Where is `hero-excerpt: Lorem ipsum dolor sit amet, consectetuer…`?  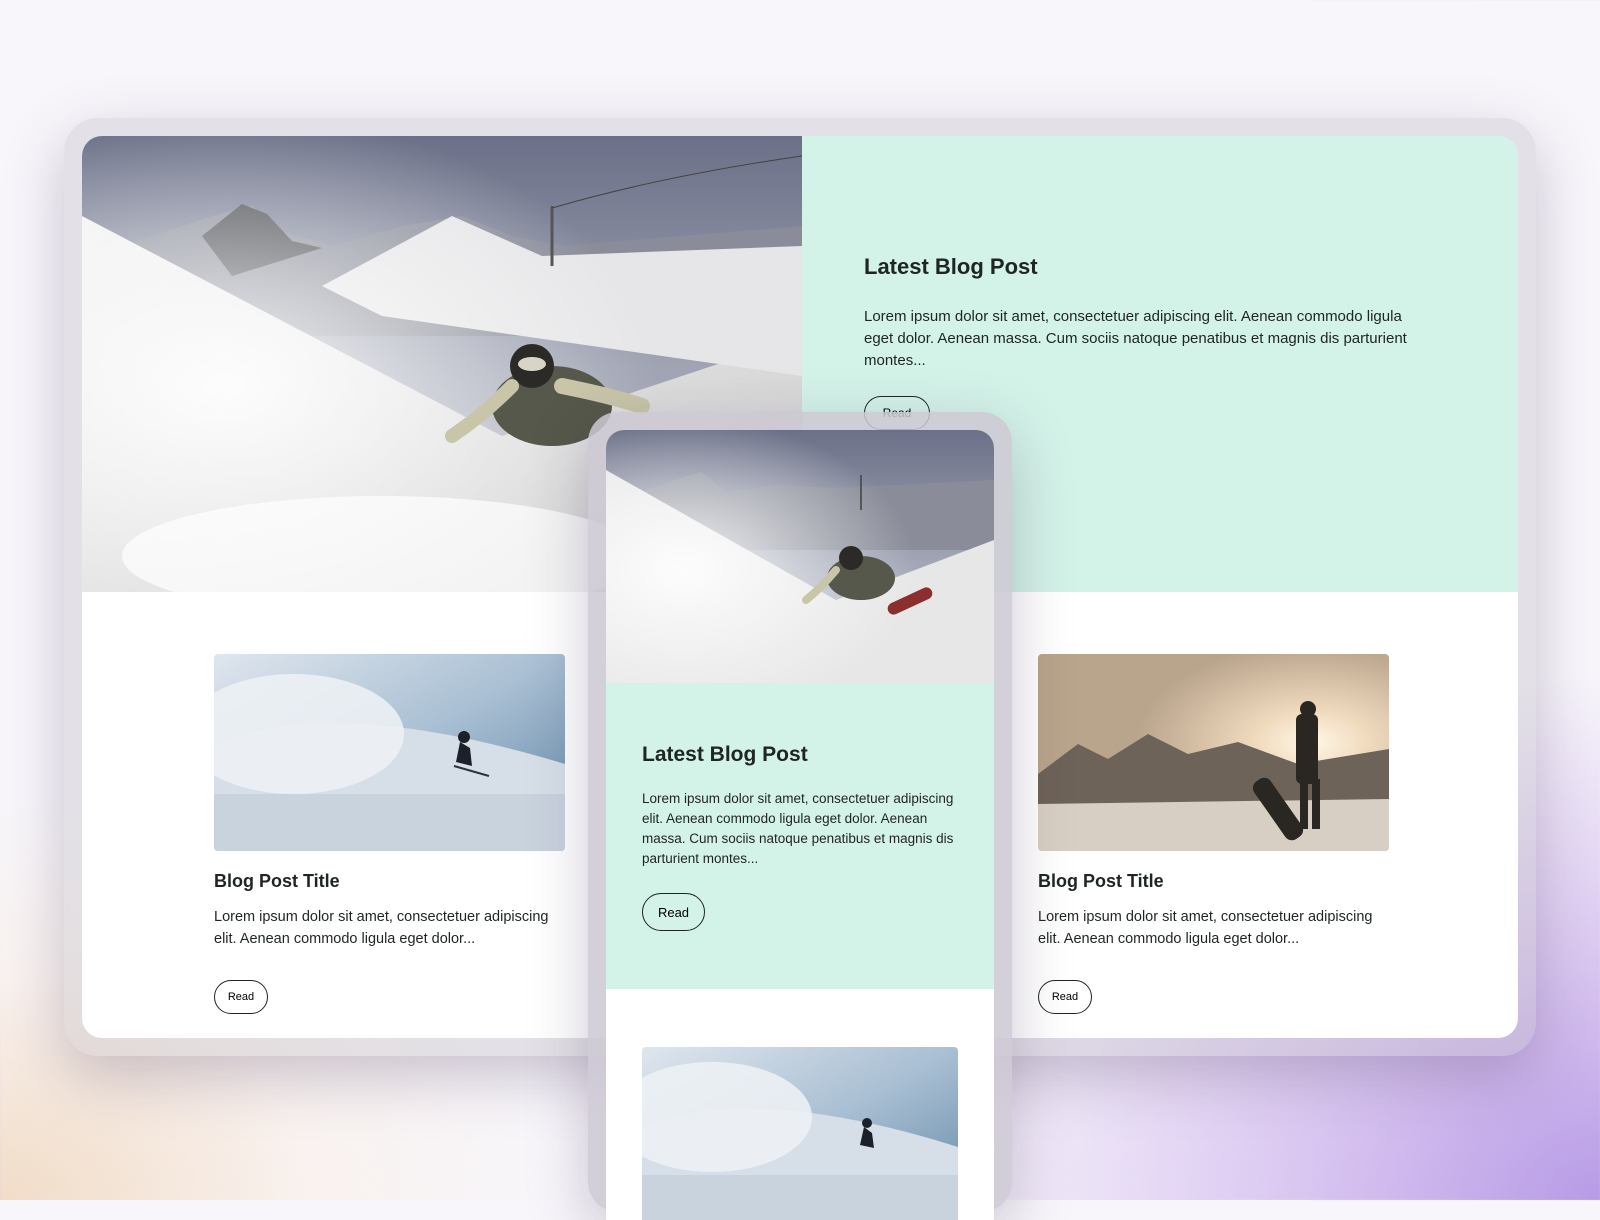 hero-excerpt: Lorem ipsum dolor sit amet, consectetuer… is located at coordinates (1135, 338).